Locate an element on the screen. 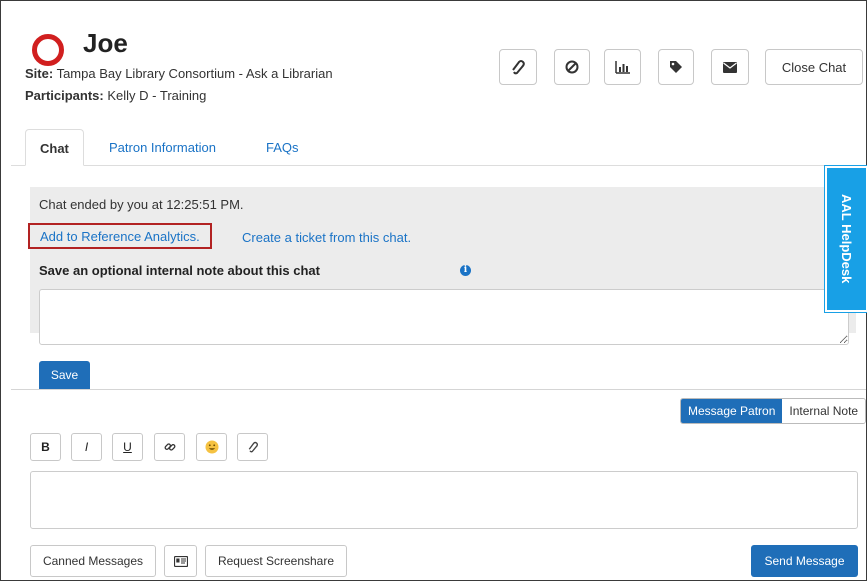 The image size is (867, 581). add-reference-analytics-link: Add to Reference Analytics. is located at coordinates (120, 236).